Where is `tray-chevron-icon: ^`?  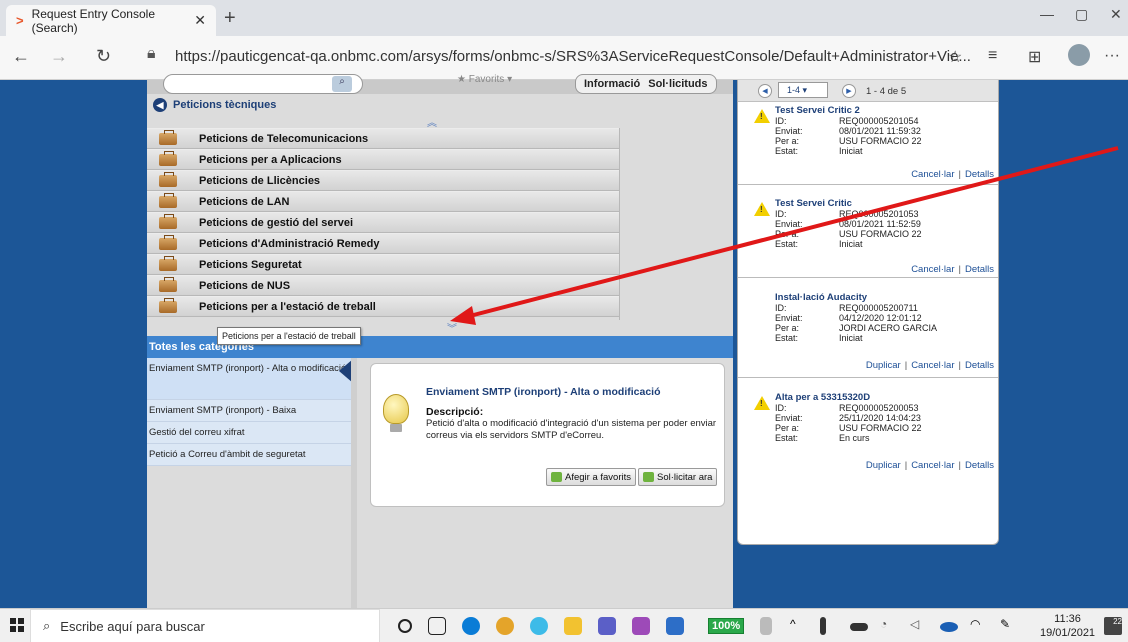 tray-chevron-icon: ^ is located at coordinates (799, 626).